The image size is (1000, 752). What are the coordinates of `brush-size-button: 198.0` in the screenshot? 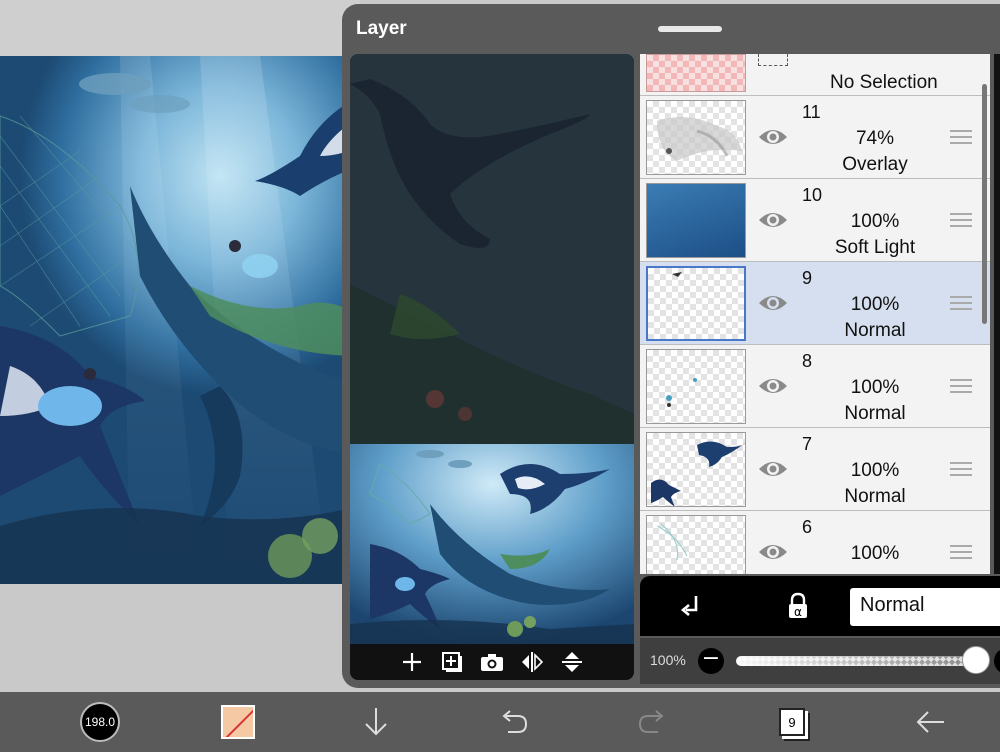 It's located at (100, 722).